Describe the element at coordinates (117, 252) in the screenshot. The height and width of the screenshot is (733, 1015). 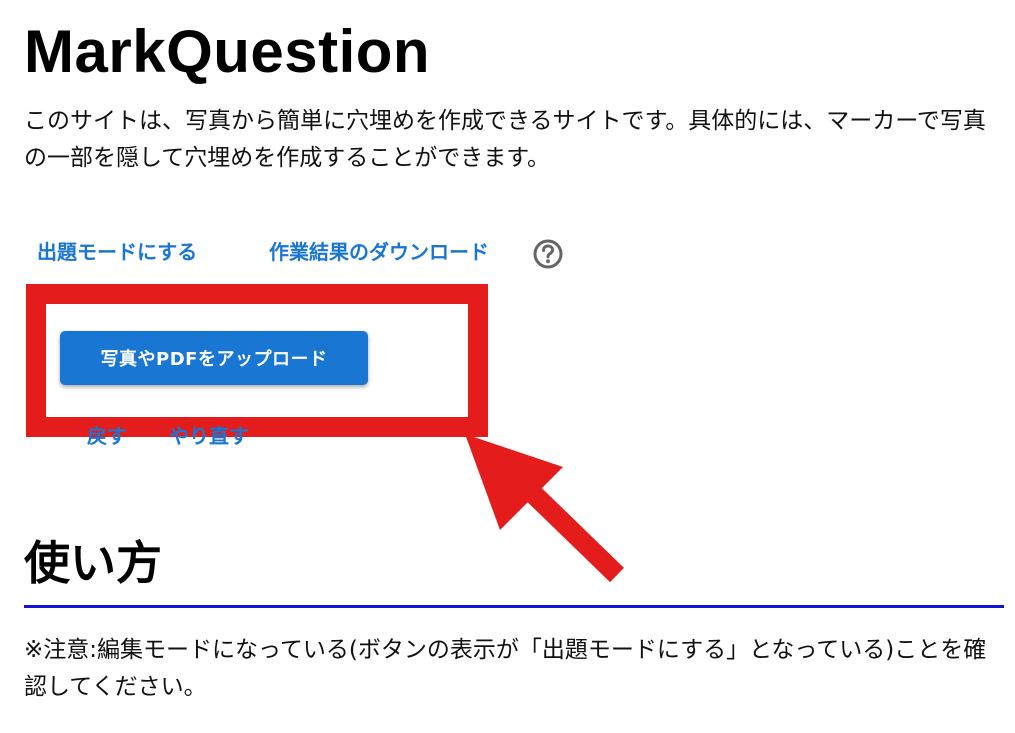
I see `mode-toggle-link: 出題モードにする` at that location.